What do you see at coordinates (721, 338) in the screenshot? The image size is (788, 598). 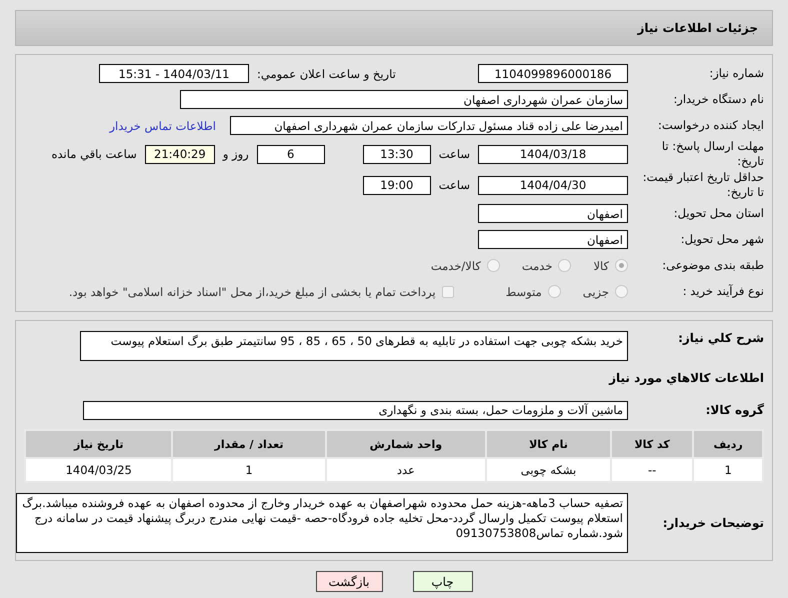 I see `field-label: شرح کلي نیاز:` at bounding box center [721, 338].